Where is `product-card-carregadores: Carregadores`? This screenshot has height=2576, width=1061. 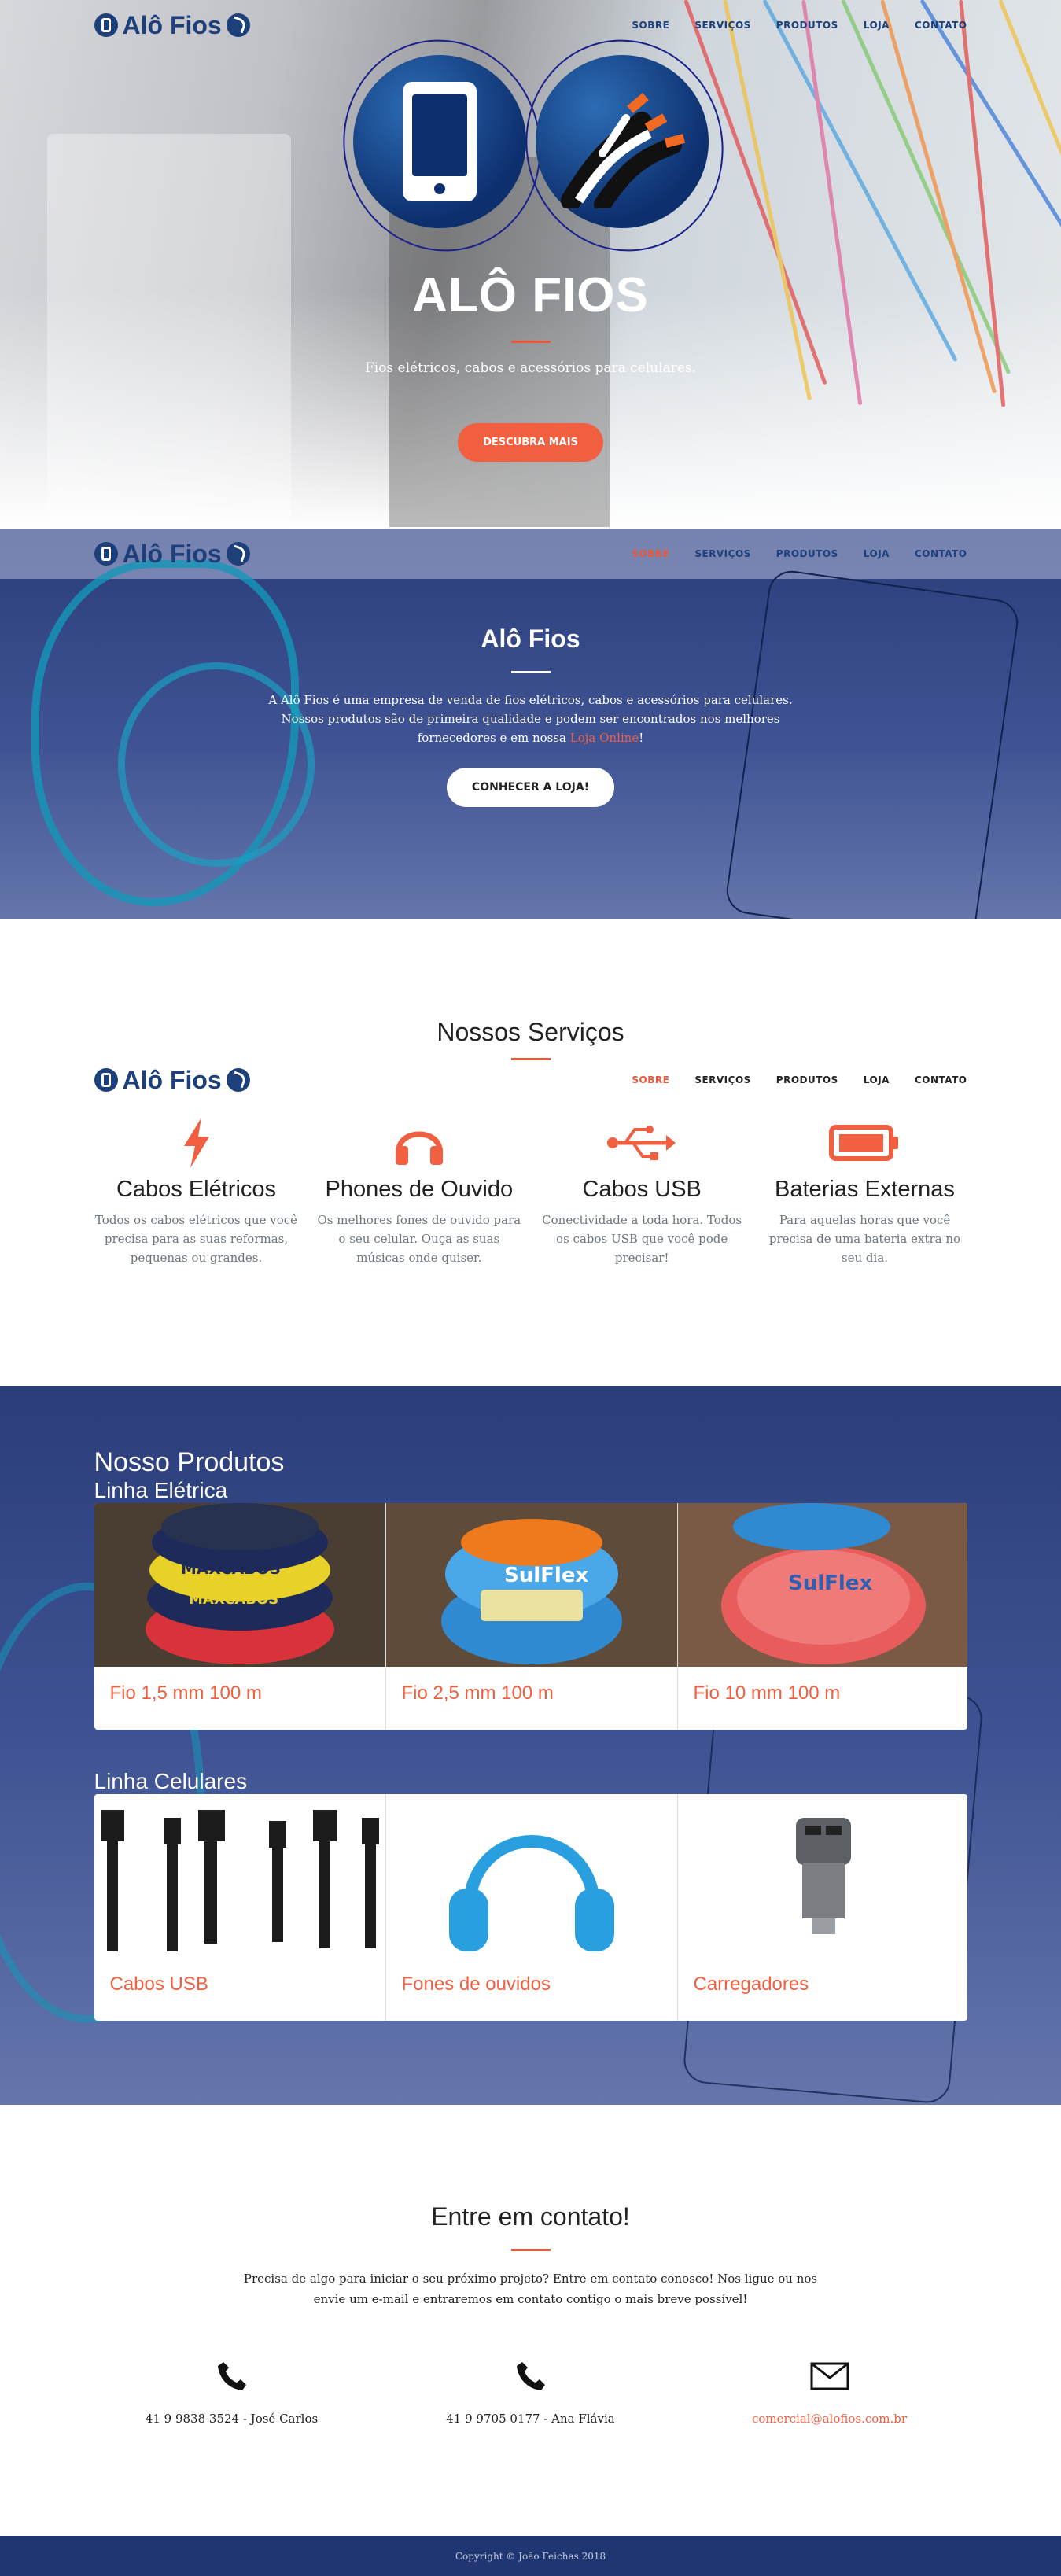 product-card-carregadores: Carregadores is located at coordinates (822, 1907).